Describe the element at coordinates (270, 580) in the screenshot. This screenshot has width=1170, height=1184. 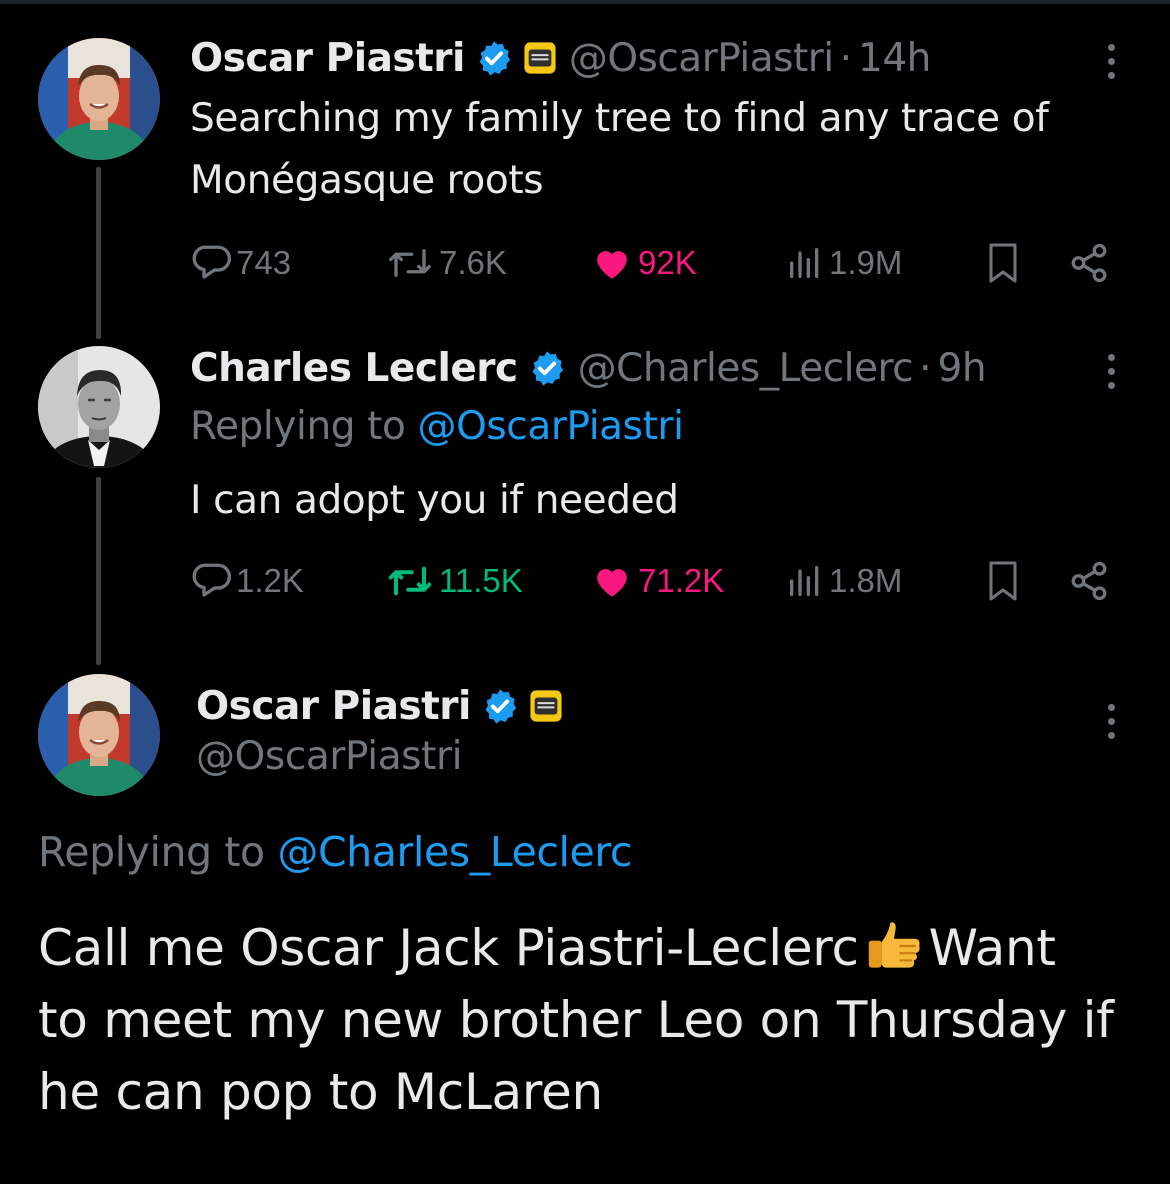
I see `reply-count: 1.2K` at that location.